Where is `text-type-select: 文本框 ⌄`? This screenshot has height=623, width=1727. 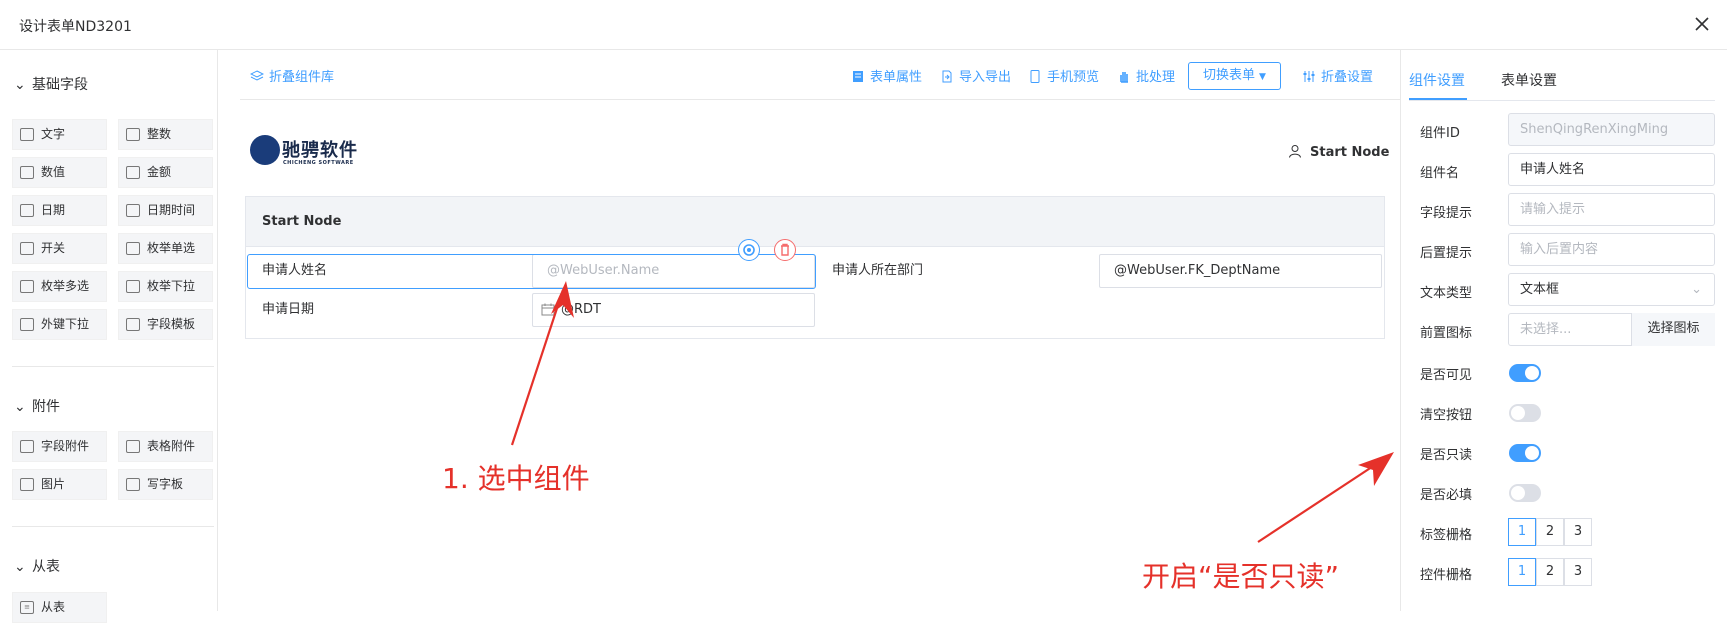
text-type-select: 文本框 ⌄ is located at coordinates (1611, 289).